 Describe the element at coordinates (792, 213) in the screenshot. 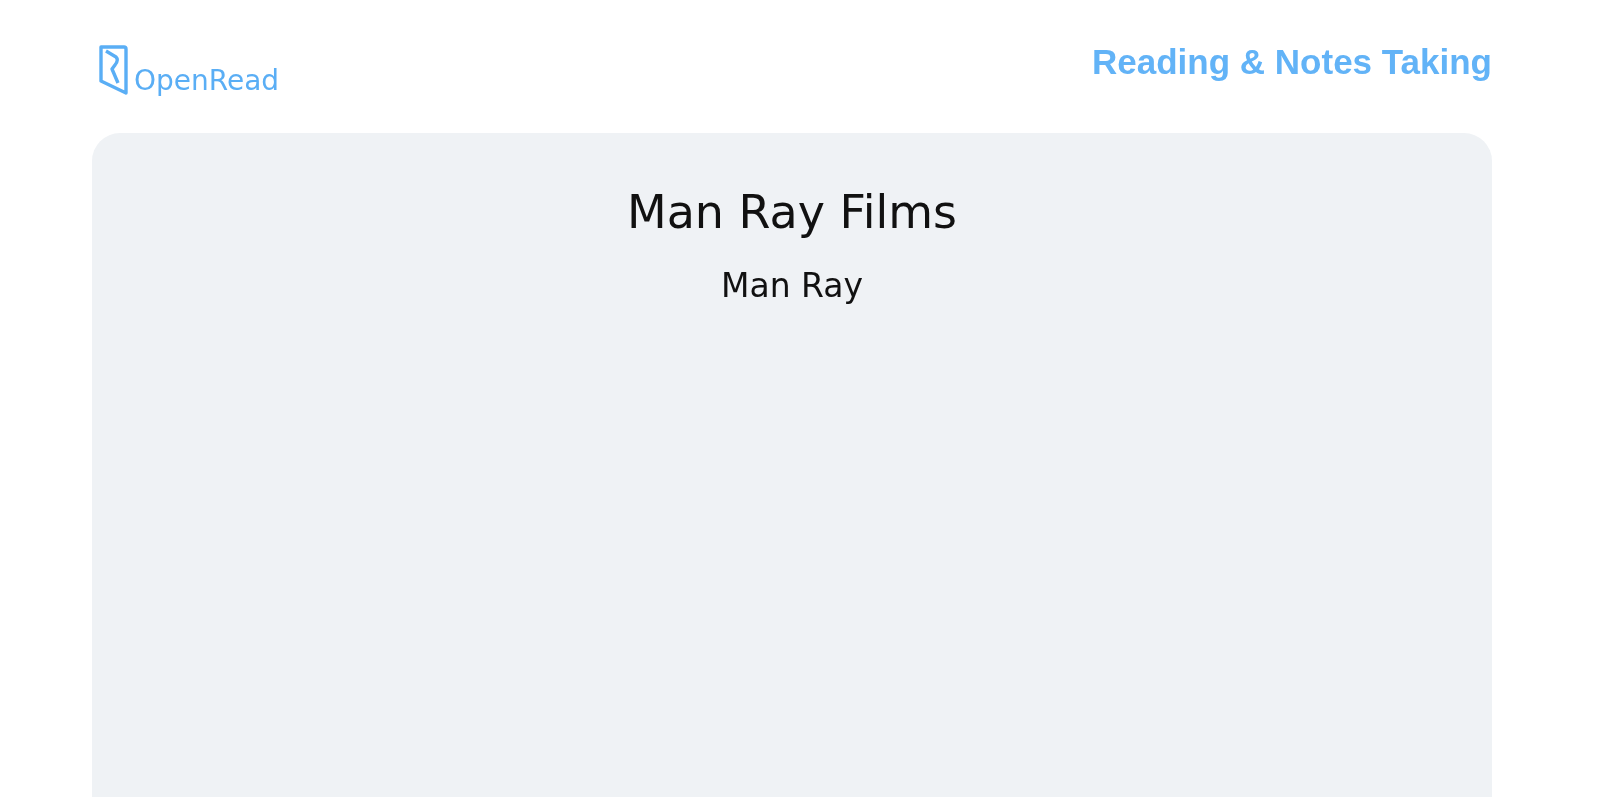

I see `book-title: Man Ray Films` at that location.